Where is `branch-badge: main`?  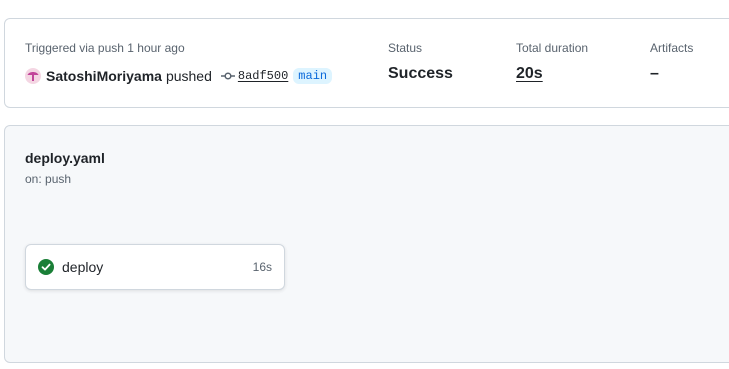 branch-badge: main is located at coordinates (313, 76).